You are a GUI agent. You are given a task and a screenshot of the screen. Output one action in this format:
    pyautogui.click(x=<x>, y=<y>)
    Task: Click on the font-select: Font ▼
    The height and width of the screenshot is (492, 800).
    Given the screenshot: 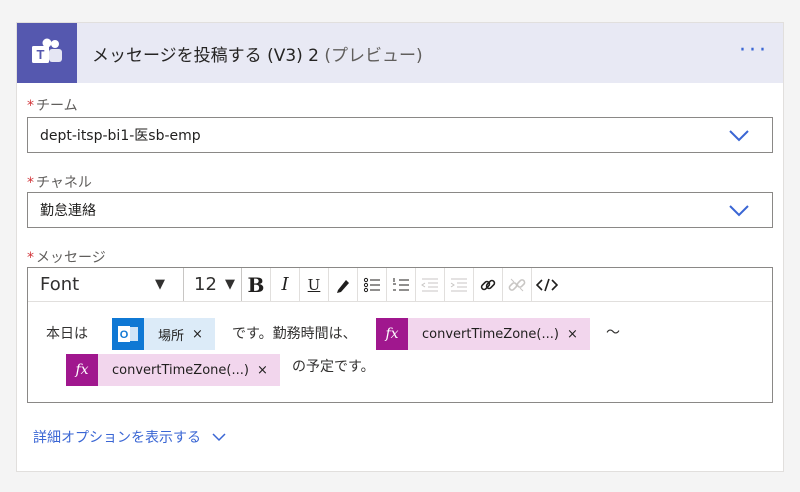 What is the action you would take?
    pyautogui.click(x=106, y=284)
    